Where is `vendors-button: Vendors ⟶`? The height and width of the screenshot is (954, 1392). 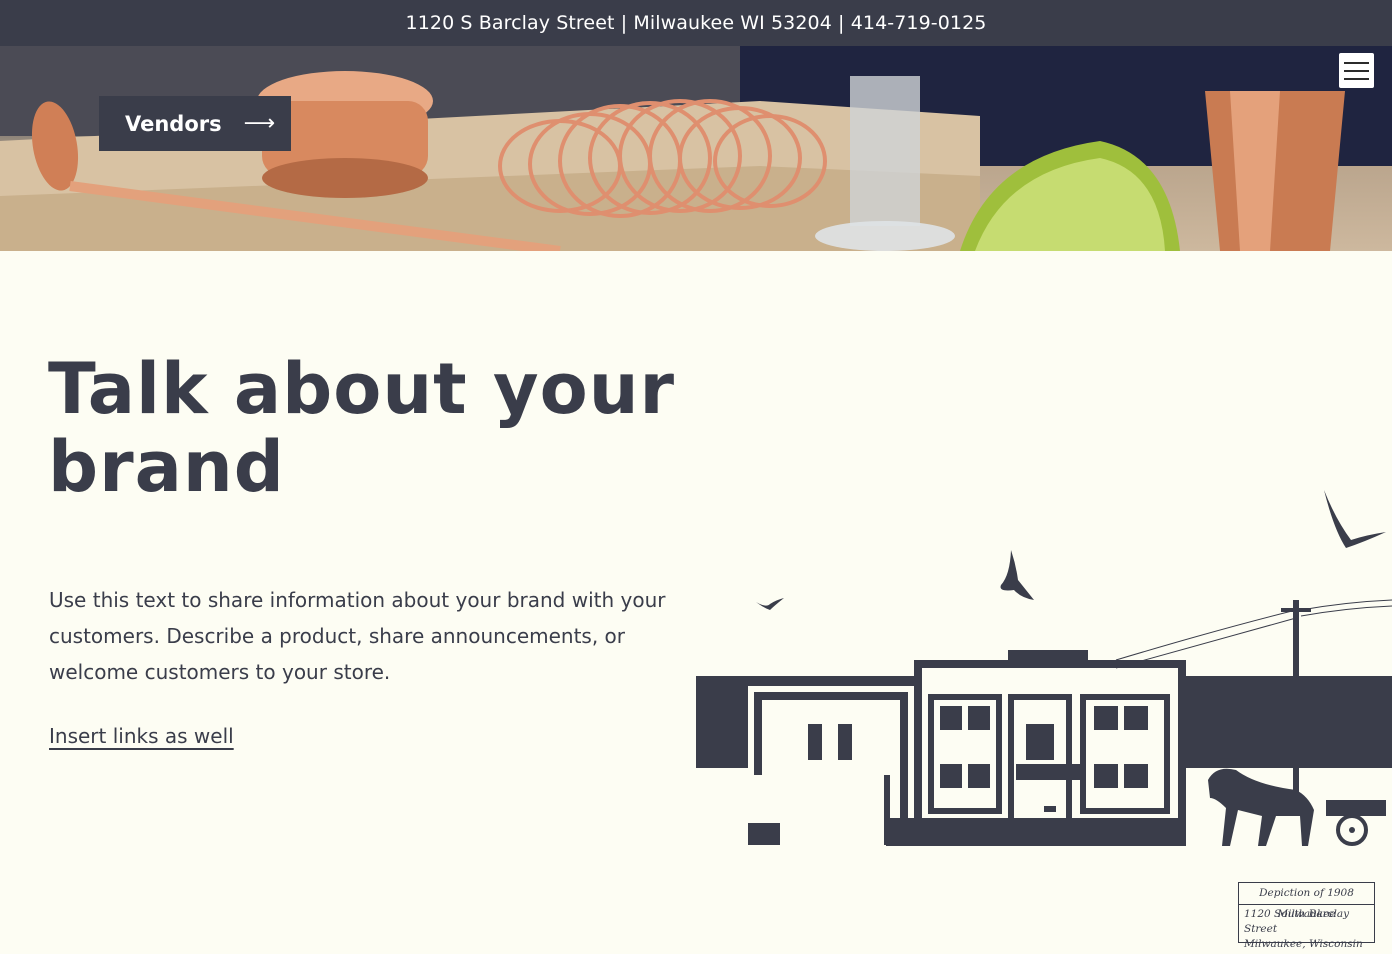
vendors-button: Vendors ⟶ is located at coordinates (195, 123).